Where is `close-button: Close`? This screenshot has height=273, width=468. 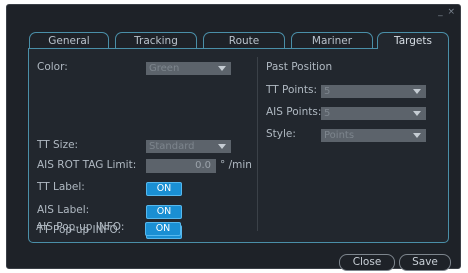
close-button: Close is located at coordinates (367, 262).